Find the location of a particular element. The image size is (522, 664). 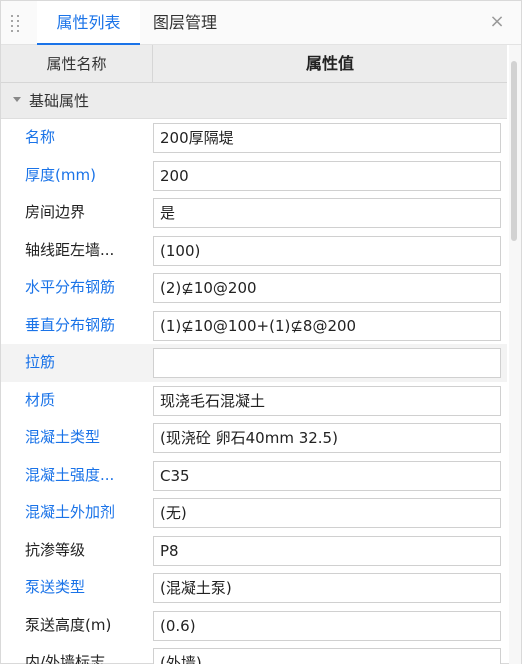

table-row: 厚度(mm) 200 is located at coordinates (254, 176).